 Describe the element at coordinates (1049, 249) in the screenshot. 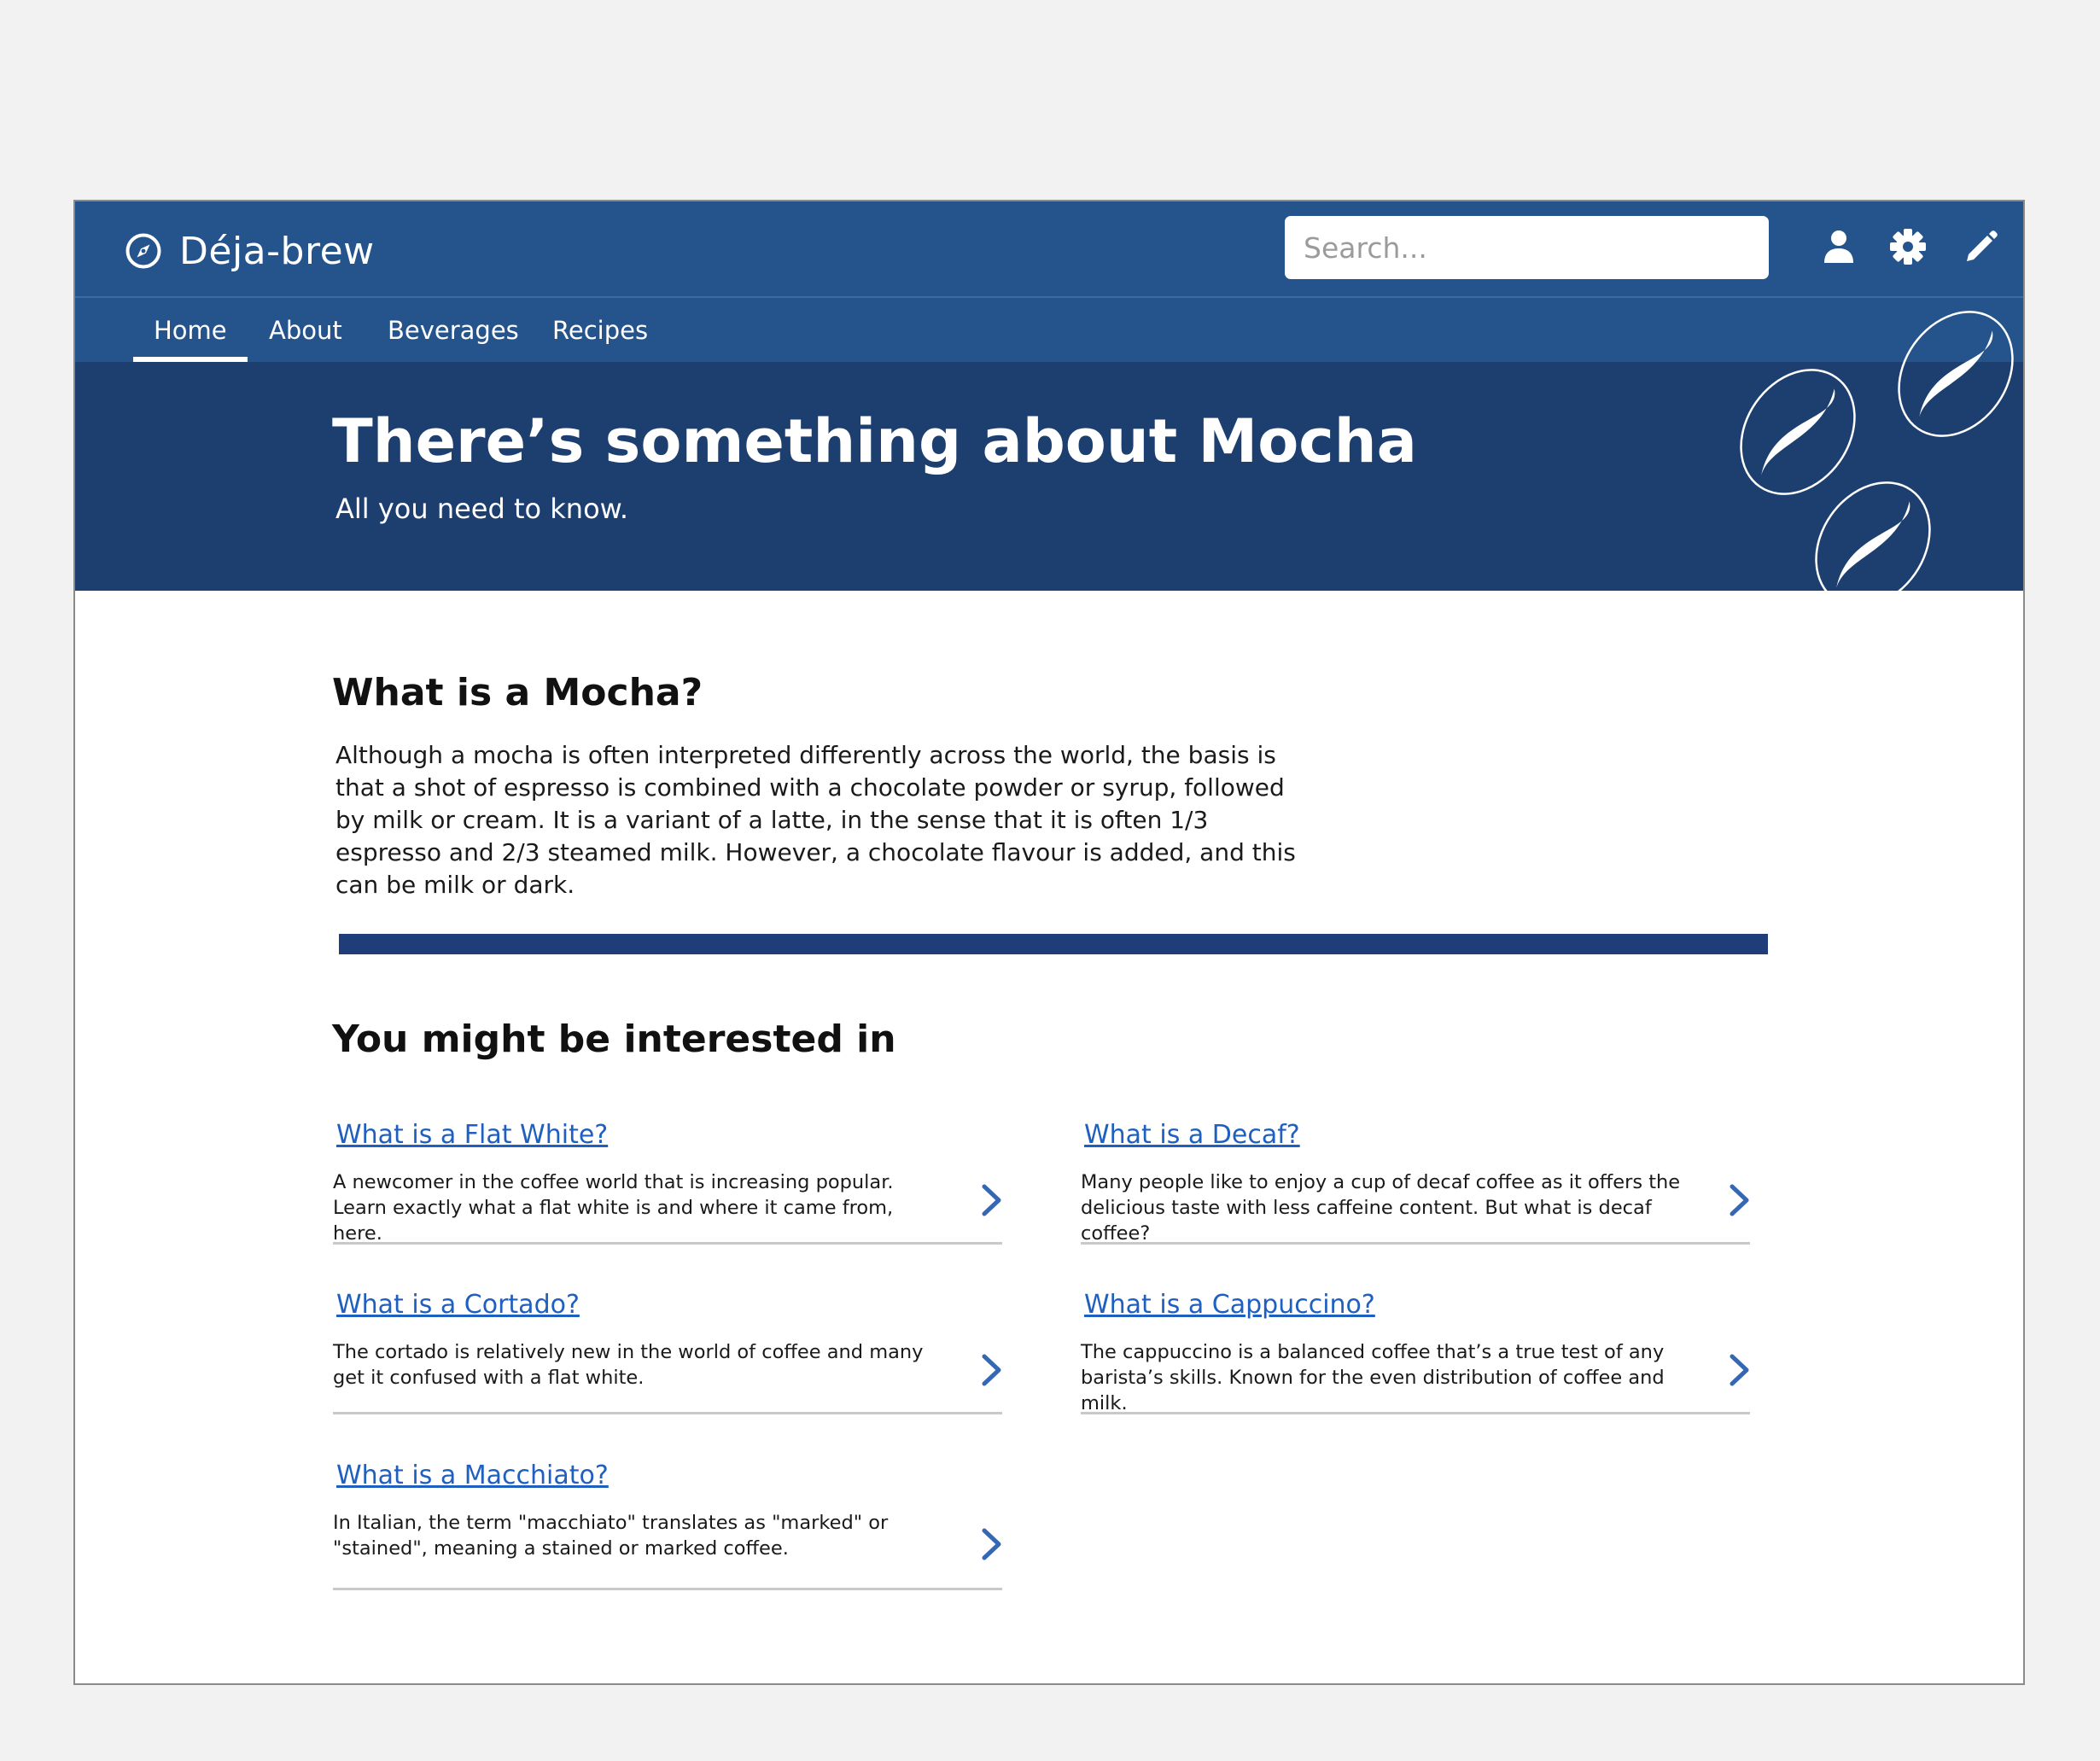

I see `top-bar: Déja-brew` at that location.